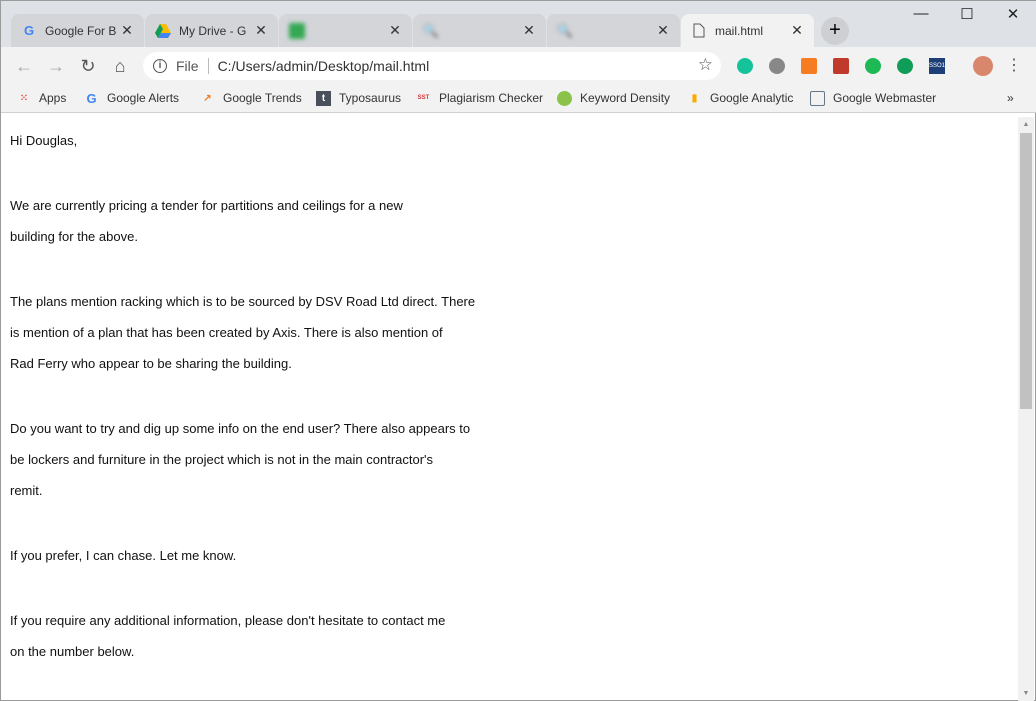 The image size is (1036, 701). What do you see at coordinates (747, 30) in the screenshot?
I see `tab-mail-html: mail.html ✕` at bounding box center [747, 30].